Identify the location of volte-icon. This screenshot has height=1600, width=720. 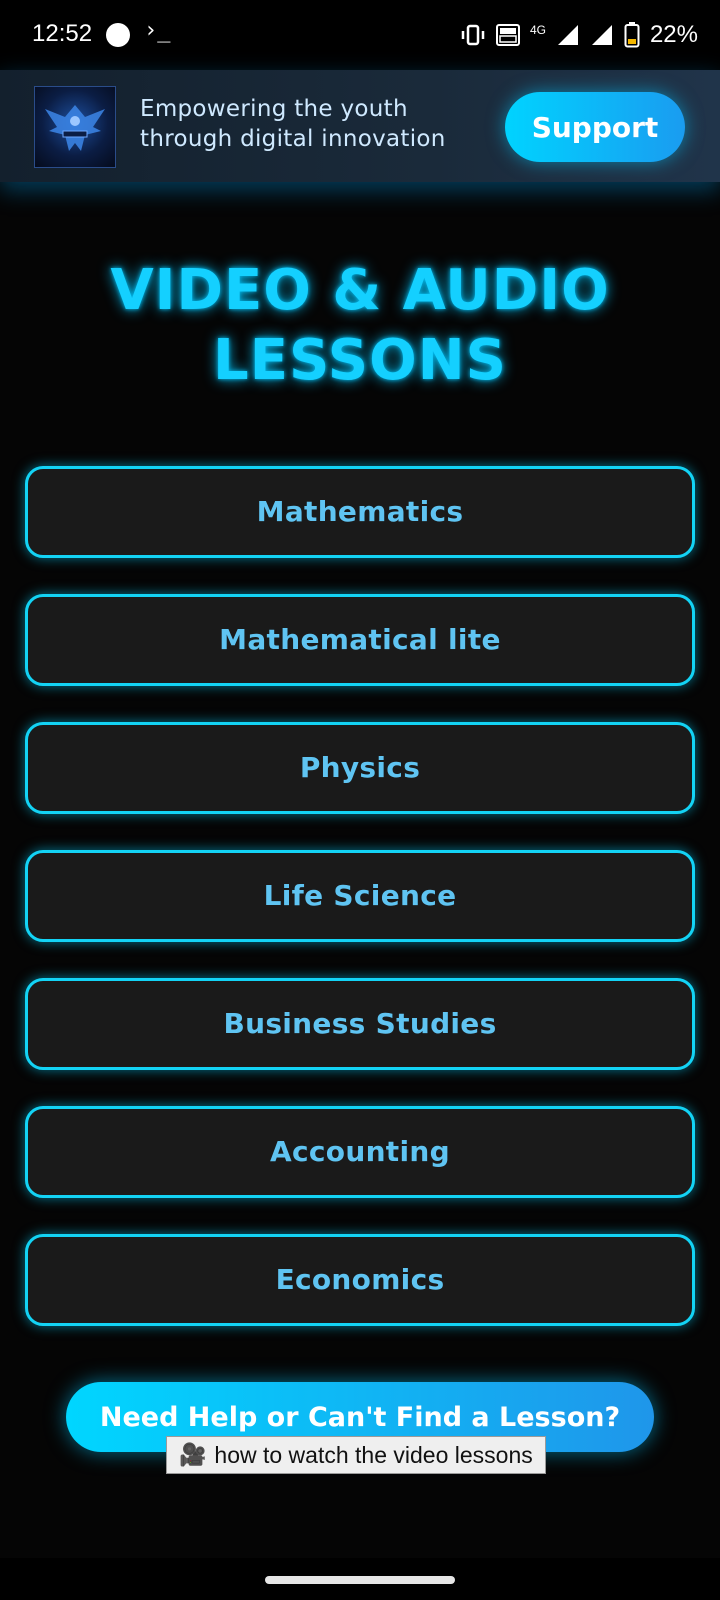
(507, 35).